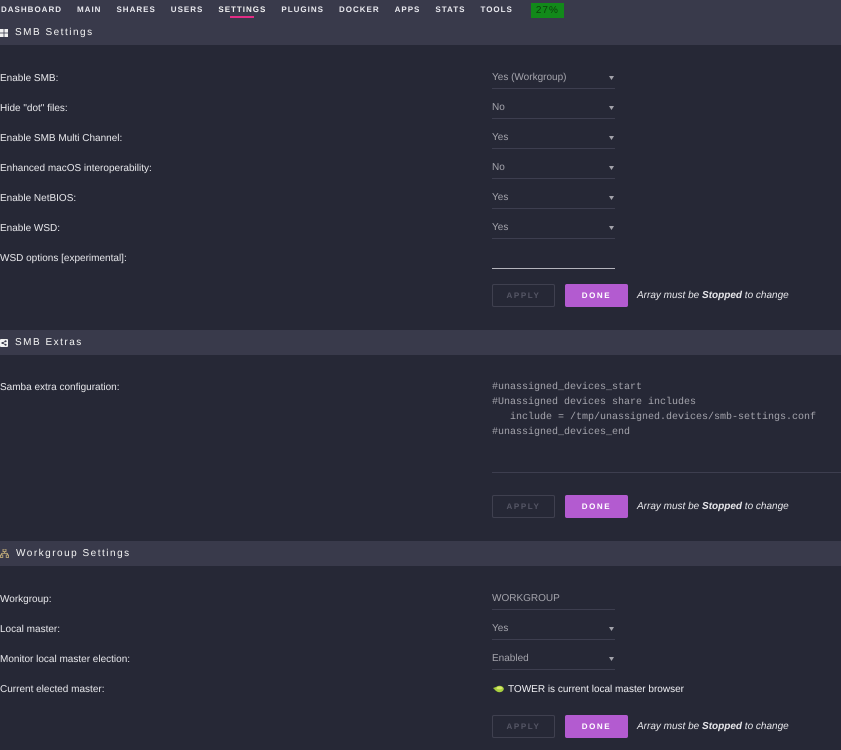  I want to click on section-title: Workgroup Settings, so click(73, 554).